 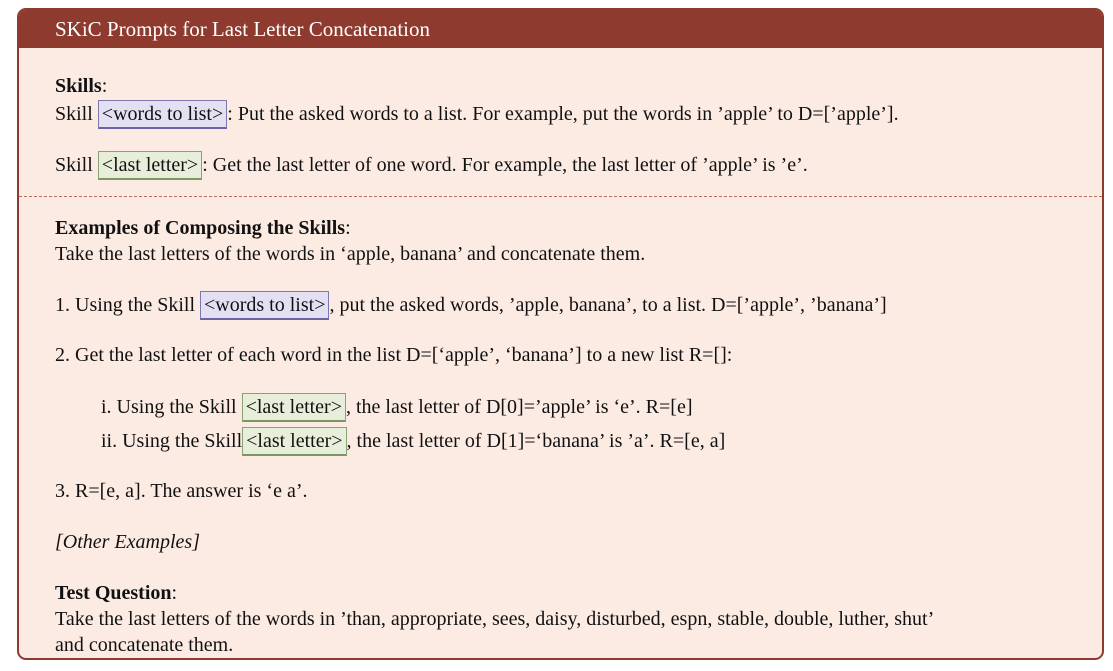 What do you see at coordinates (560, 196) in the screenshot?
I see `section-divider` at bounding box center [560, 196].